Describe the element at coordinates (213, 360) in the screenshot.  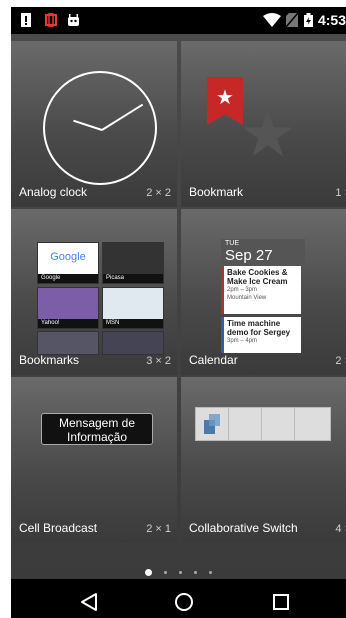
I see `widget-label: Calendar` at that location.